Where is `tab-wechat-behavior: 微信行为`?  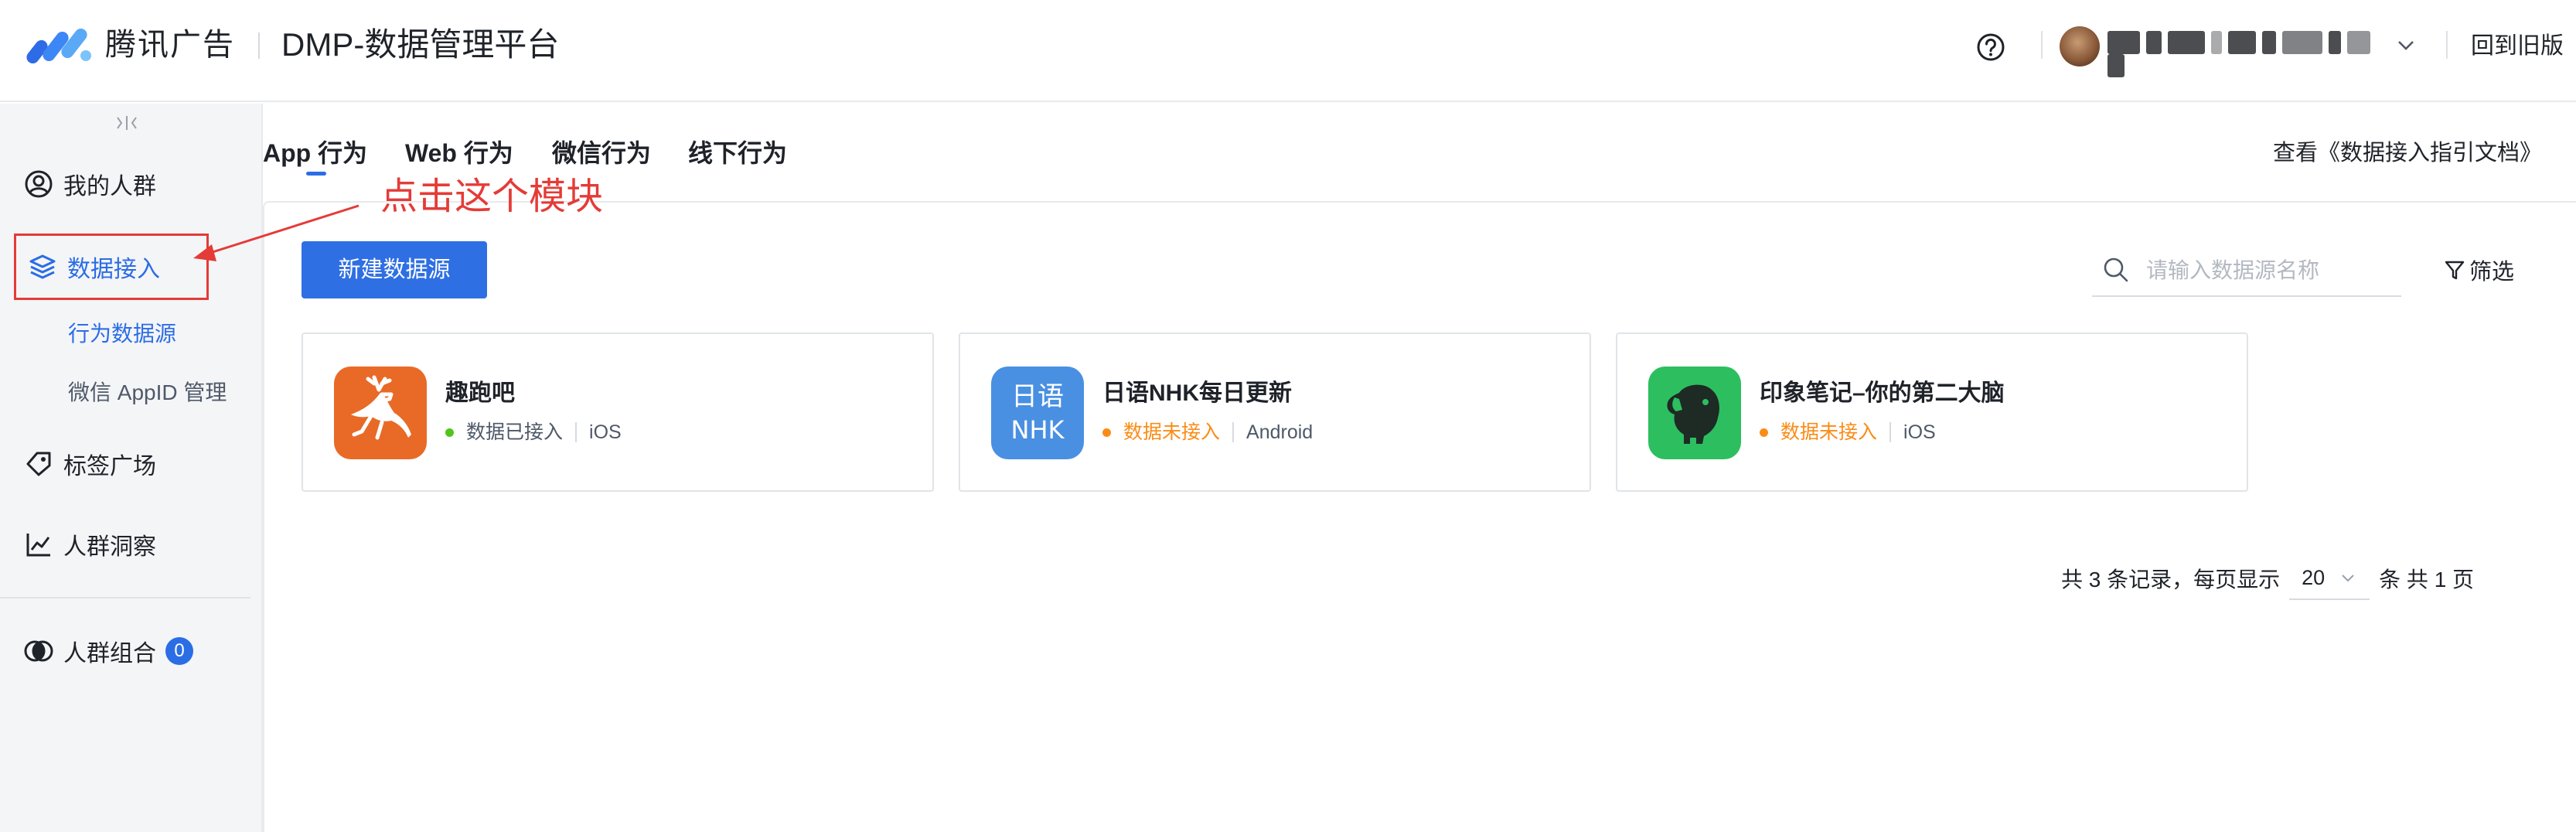 tab-wechat-behavior: 微信行为 is located at coordinates (601, 153).